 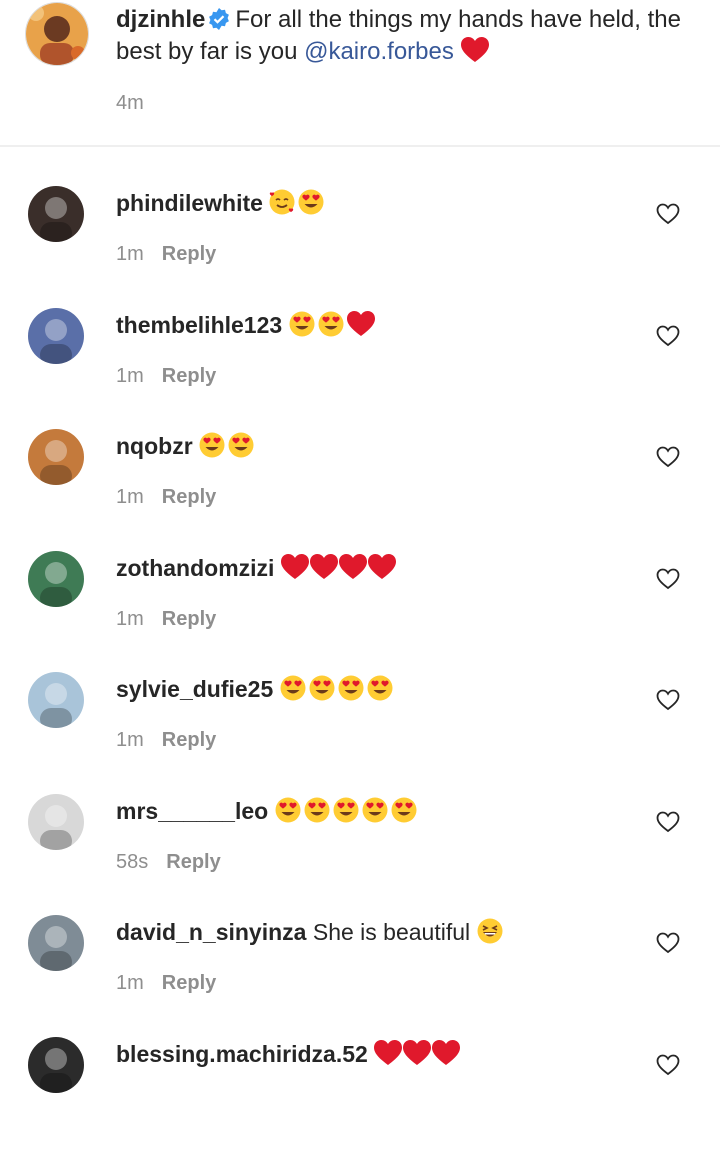 What do you see at coordinates (219, 19) in the screenshot?
I see `verified-badge-icon` at bounding box center [219, 19].